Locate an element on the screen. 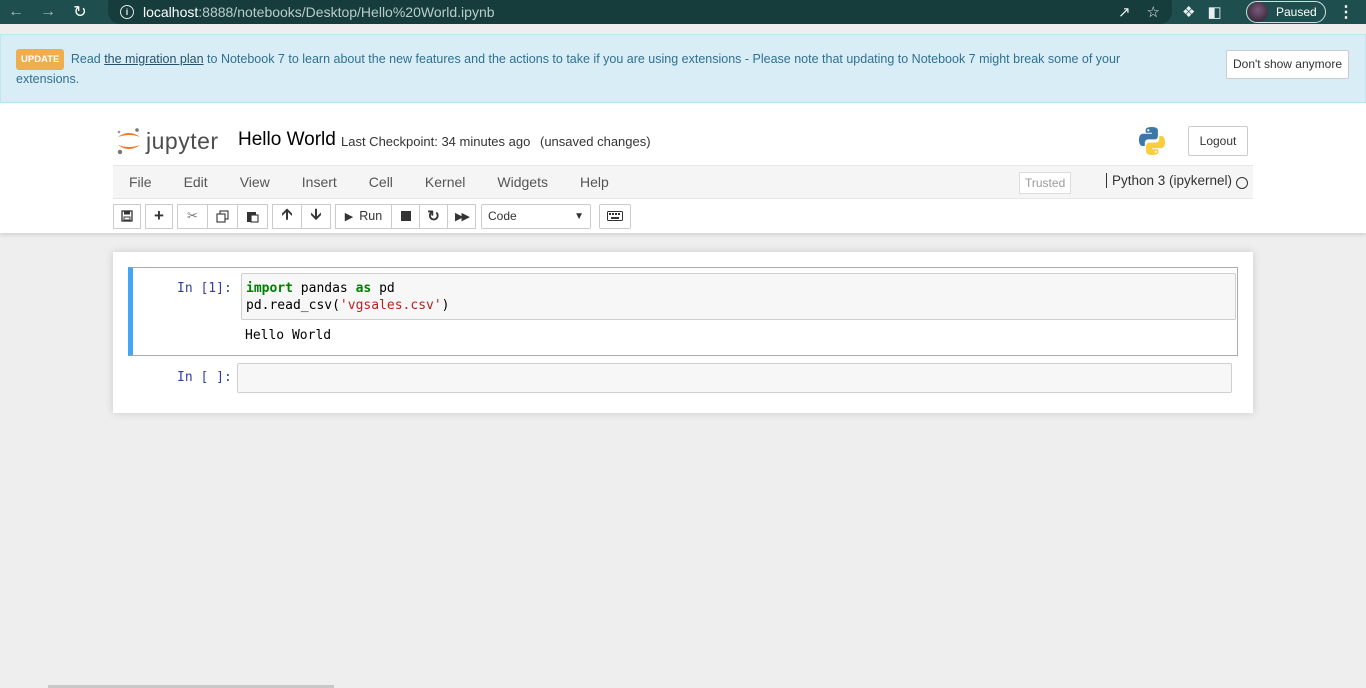 The image size is (1366, 688). keyword: import is located at coordinates (269, 288).